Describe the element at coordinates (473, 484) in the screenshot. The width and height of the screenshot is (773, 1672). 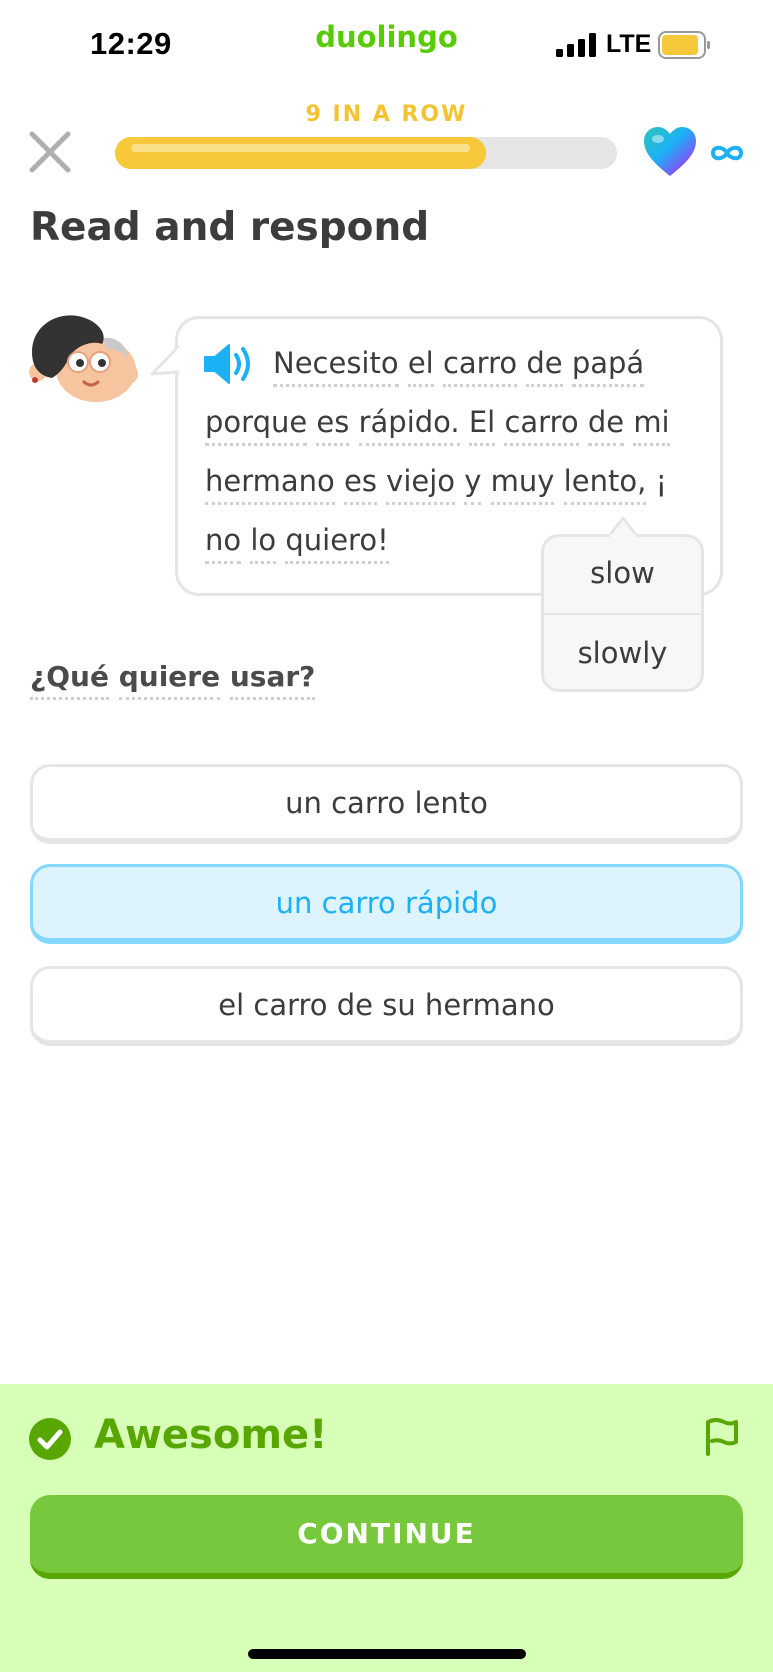
I see `passage-word: y` at that location.